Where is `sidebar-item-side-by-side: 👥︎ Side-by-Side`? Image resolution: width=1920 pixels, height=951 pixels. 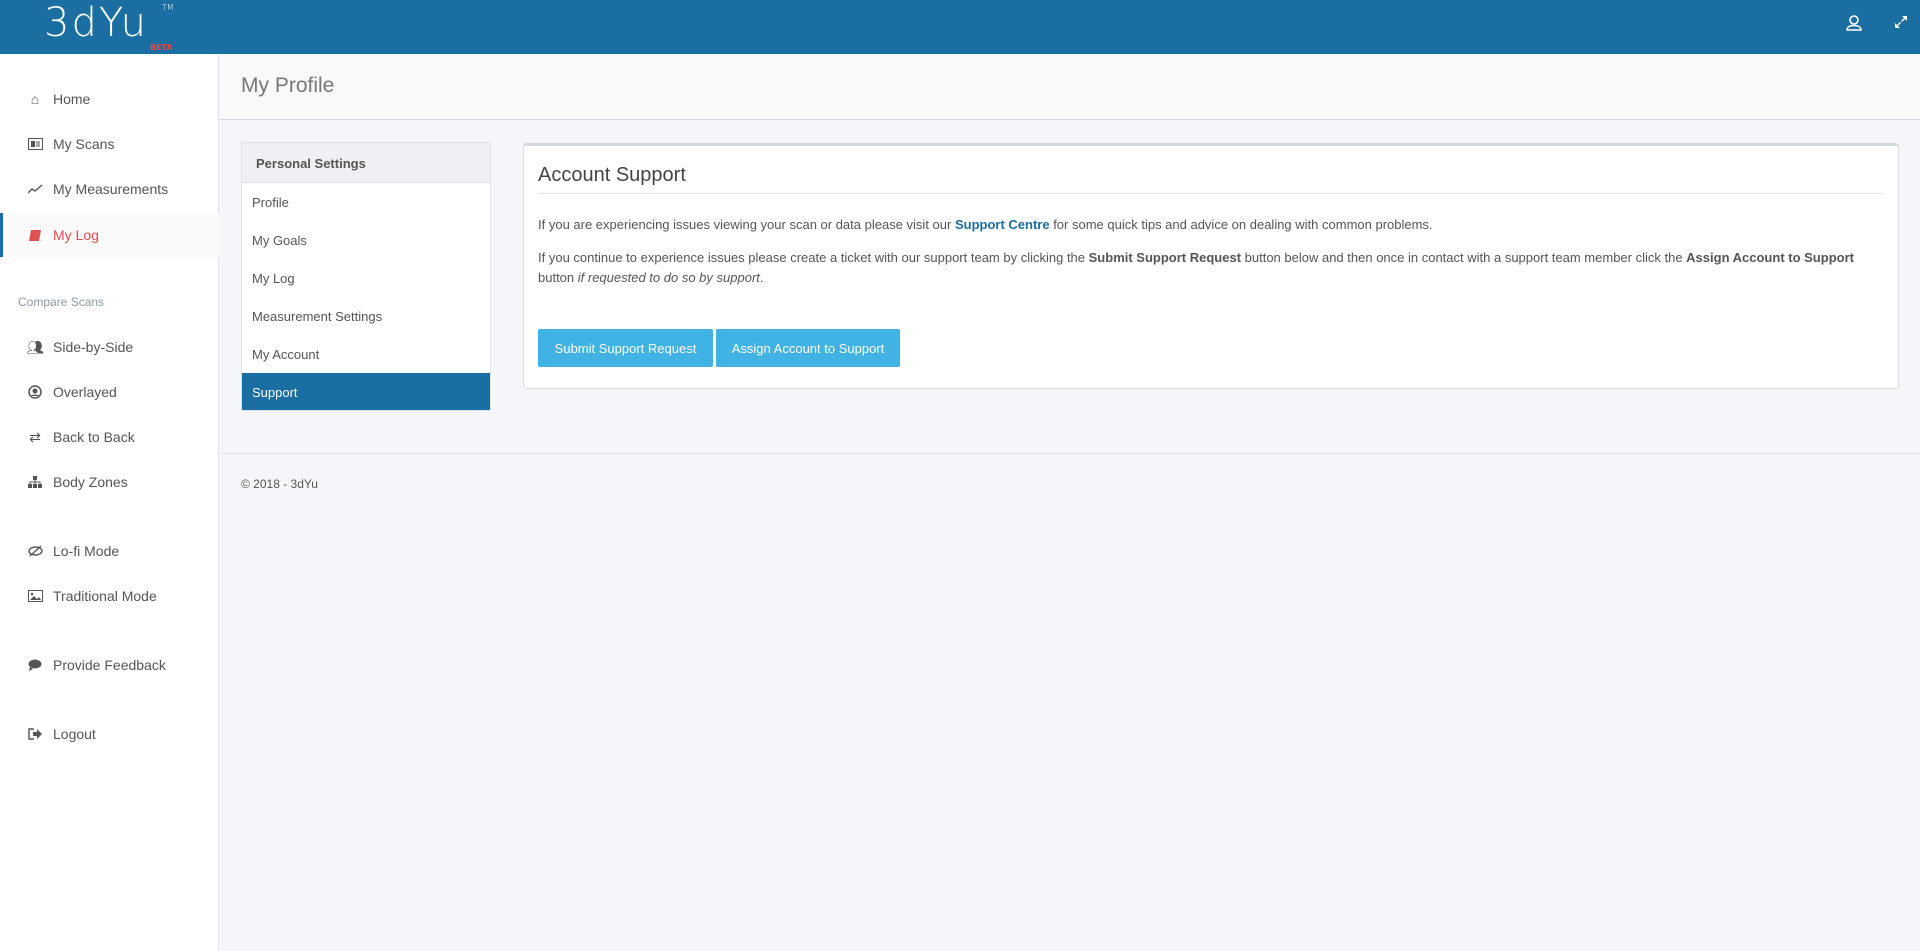
sidebar-item-side-by-side: 👥︎ Side-by-Side is located at coordinates (109, 347).